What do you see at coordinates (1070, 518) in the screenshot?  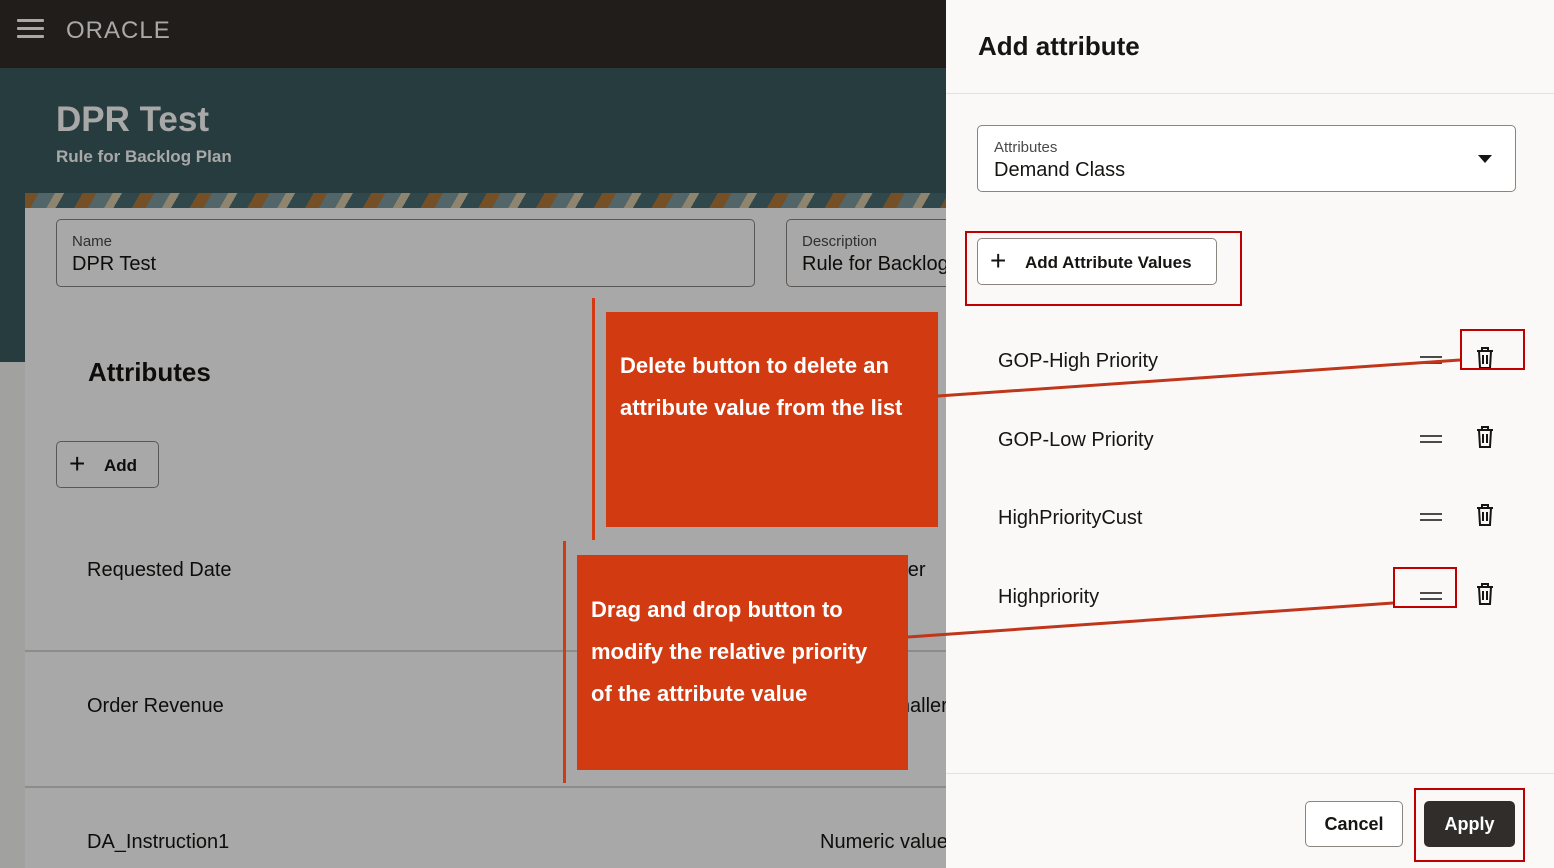 I see `attribute-value-name: HighPriorityCust` at bounding box center [1070, 518].